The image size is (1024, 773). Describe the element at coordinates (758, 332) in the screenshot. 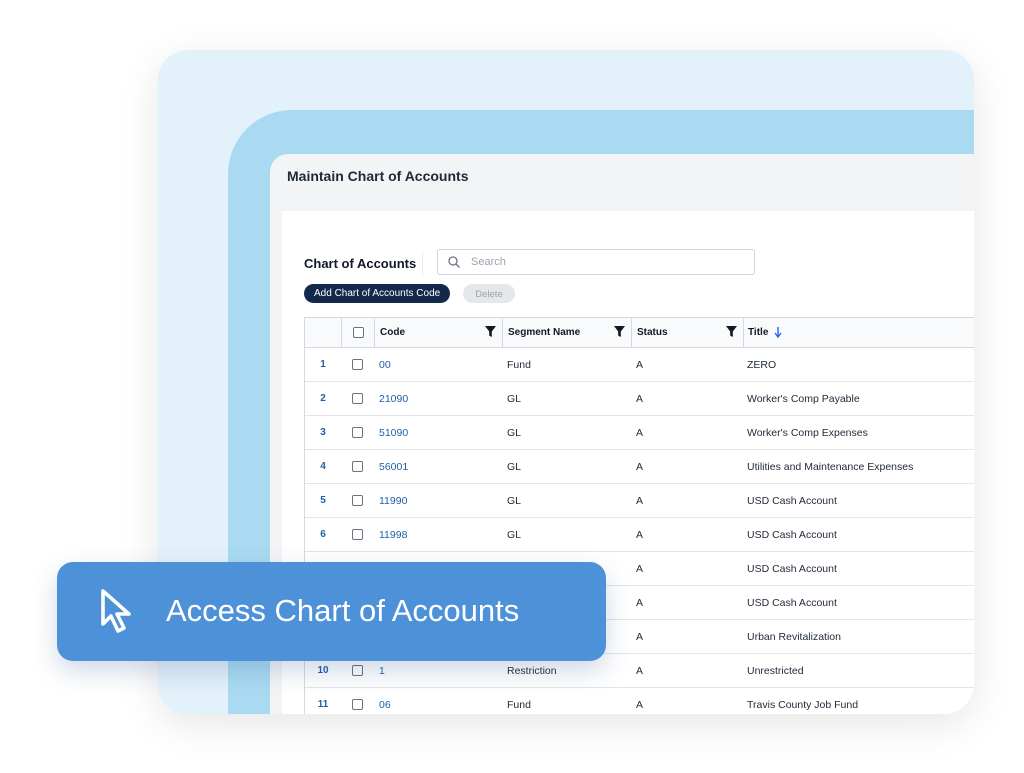

I see `header-title-label: Title` at that location.